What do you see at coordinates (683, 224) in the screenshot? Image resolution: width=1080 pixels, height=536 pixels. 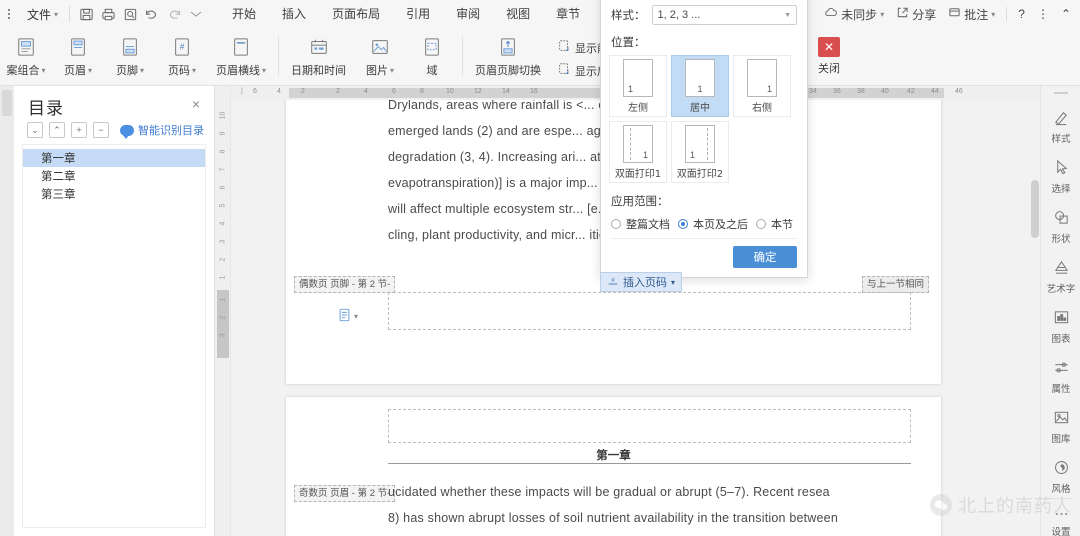 I see `radio-this-page-onward` at bounding box center [683, 224].